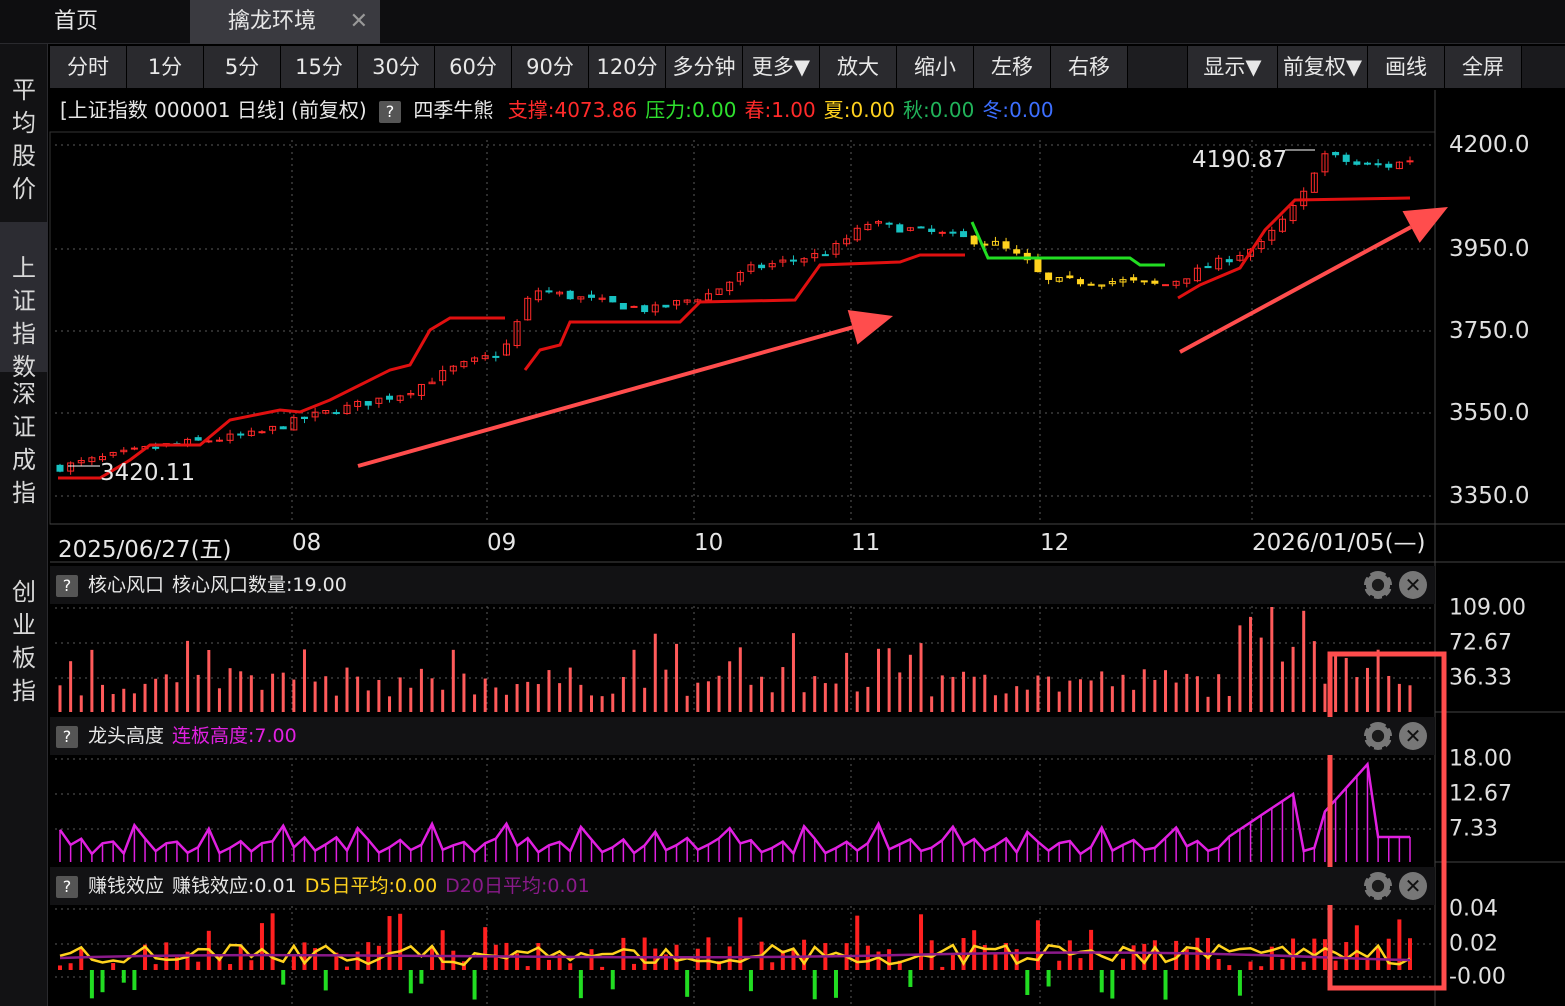 This screenshot has width=1565, height=1006. I want to click on panel-axis-label: 109.00, so click(1487, 608).